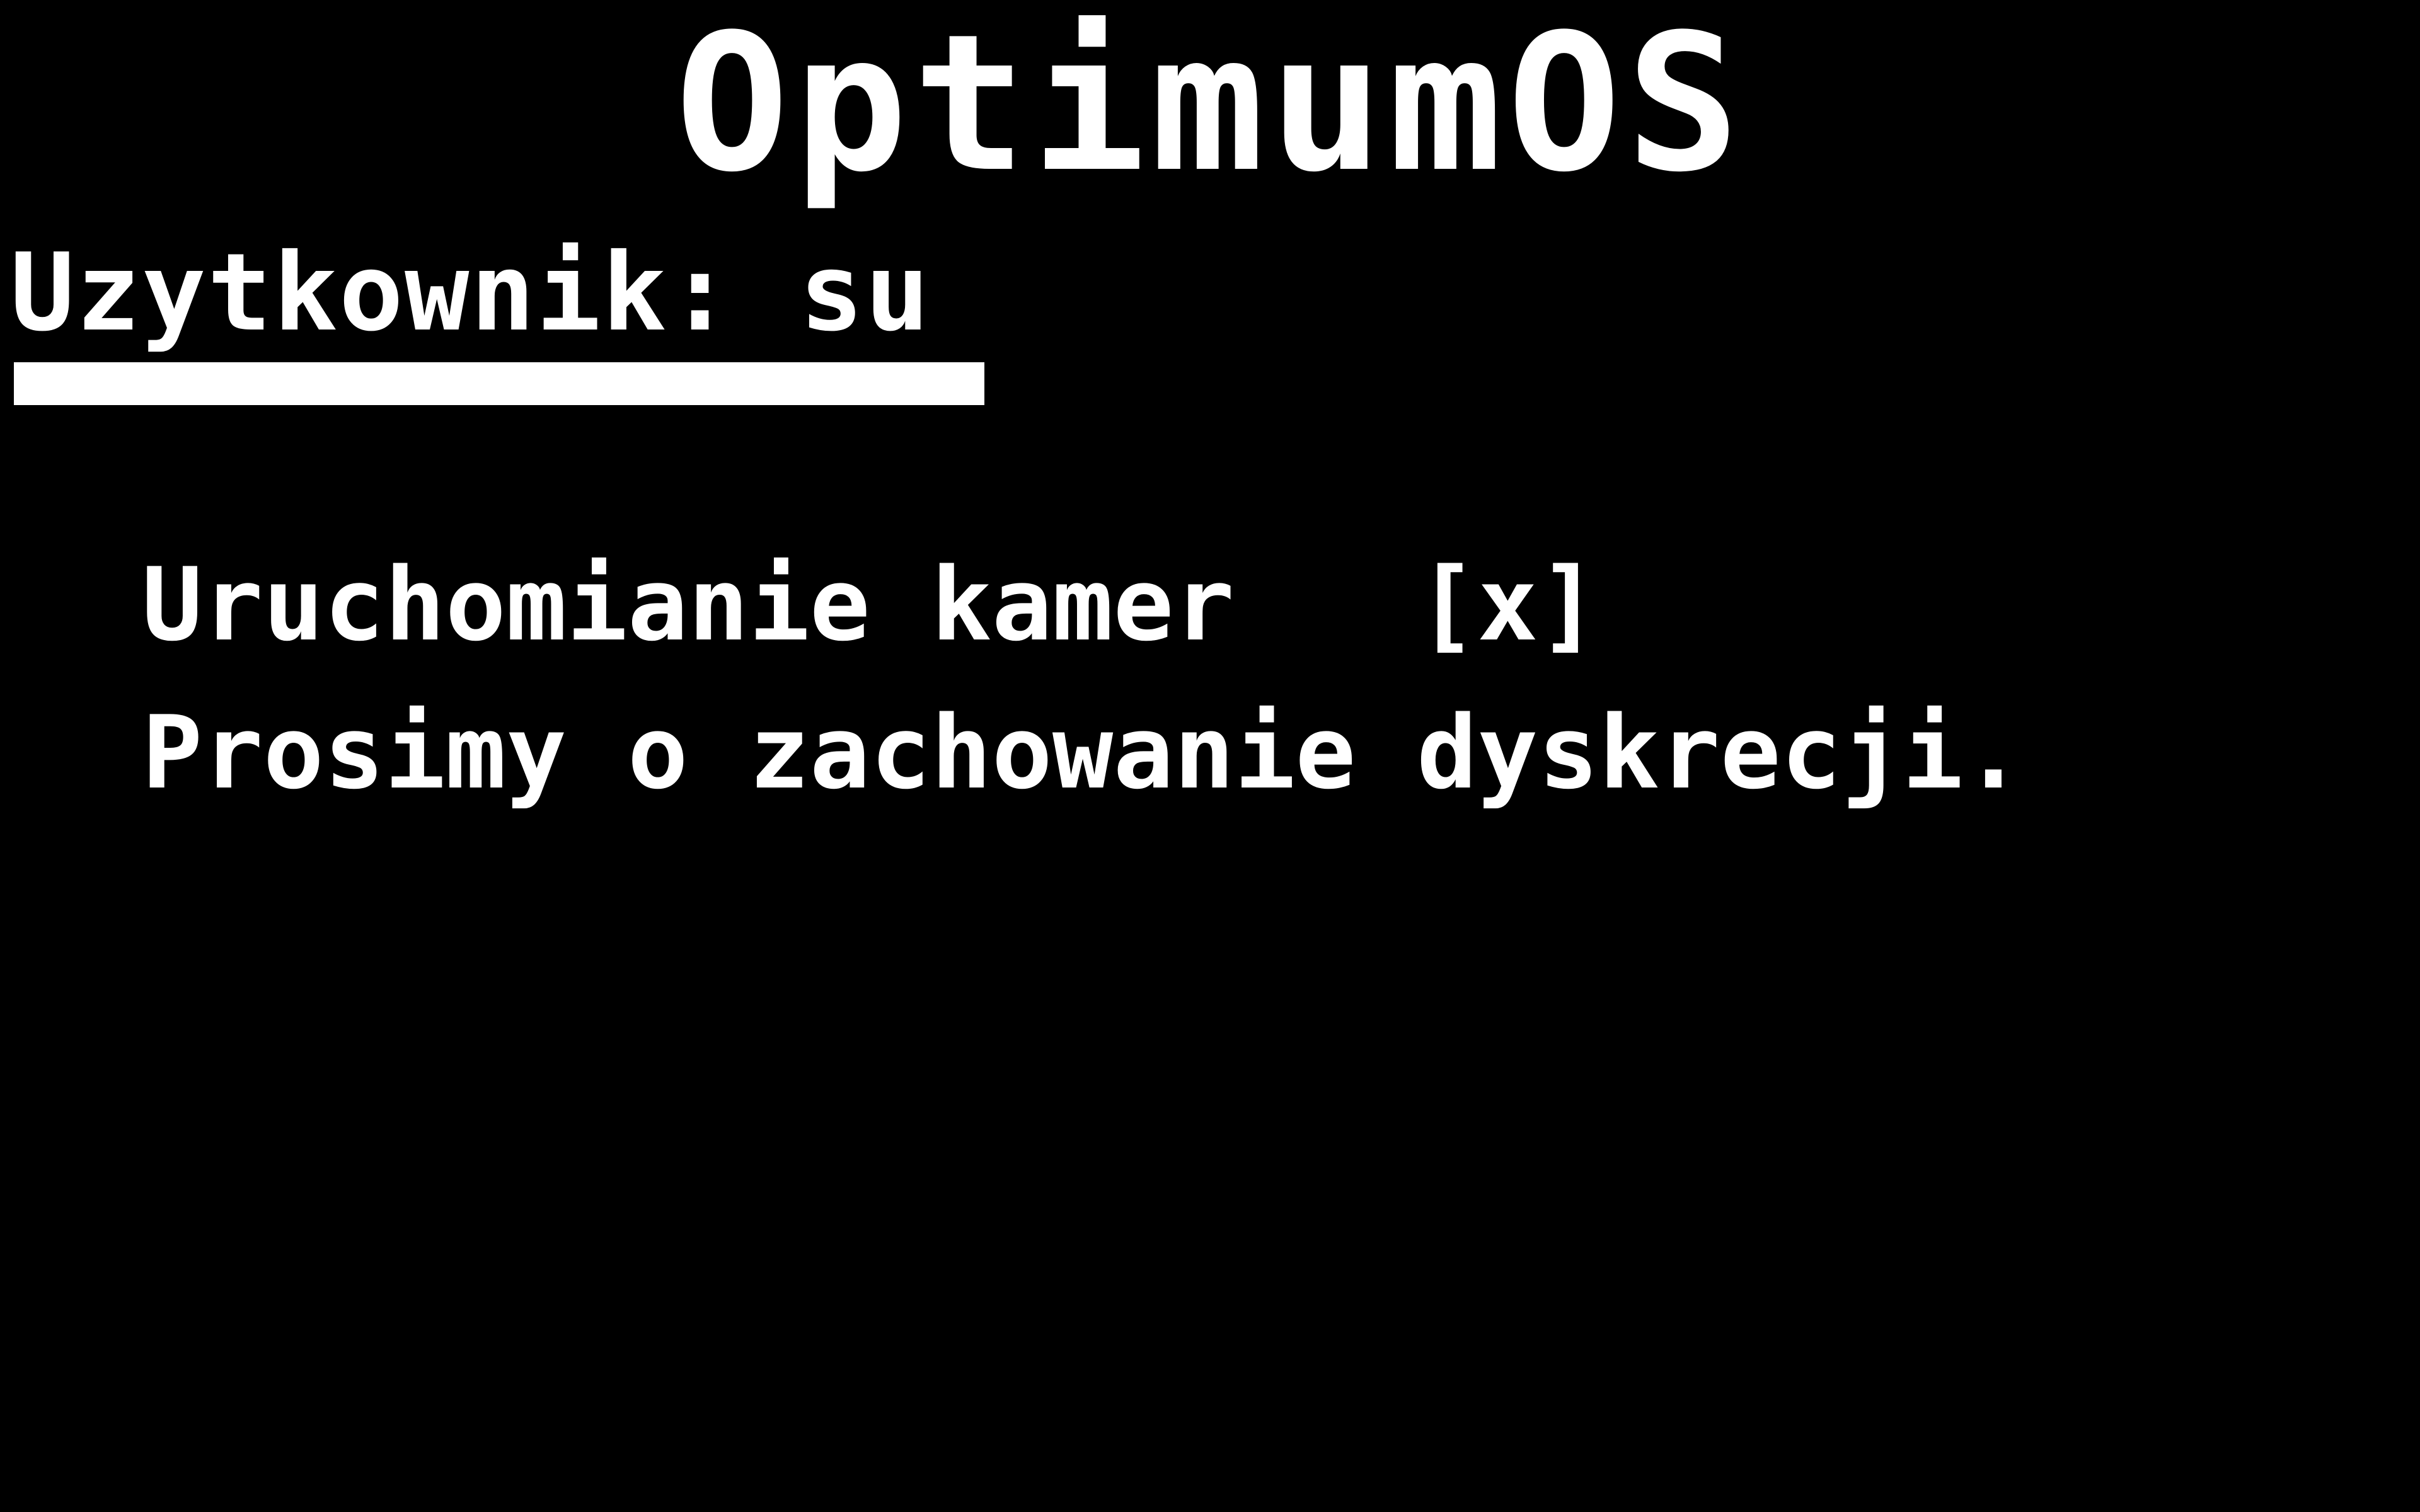 This screenshot has height=1512, width=2420. I want to click on user-label: Uzytkownik: su, so click(471, 293).